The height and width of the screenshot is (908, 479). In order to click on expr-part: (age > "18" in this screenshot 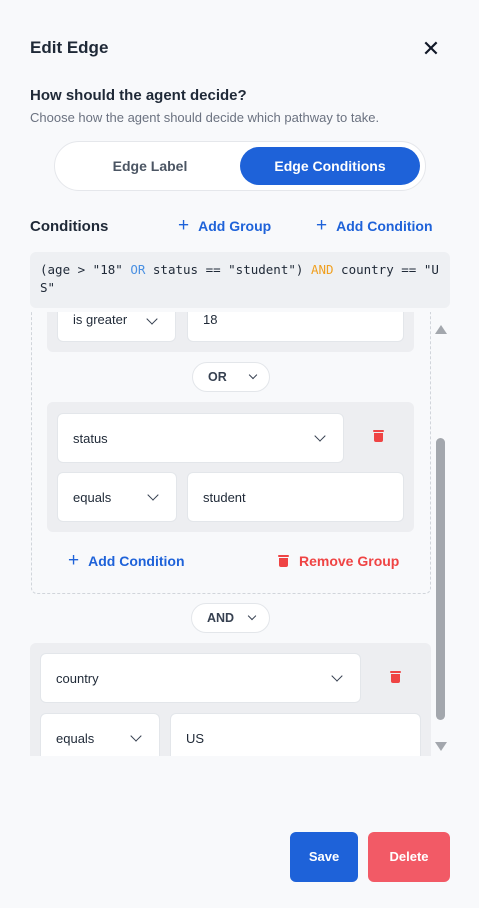, I will do `click(85, 269)`.